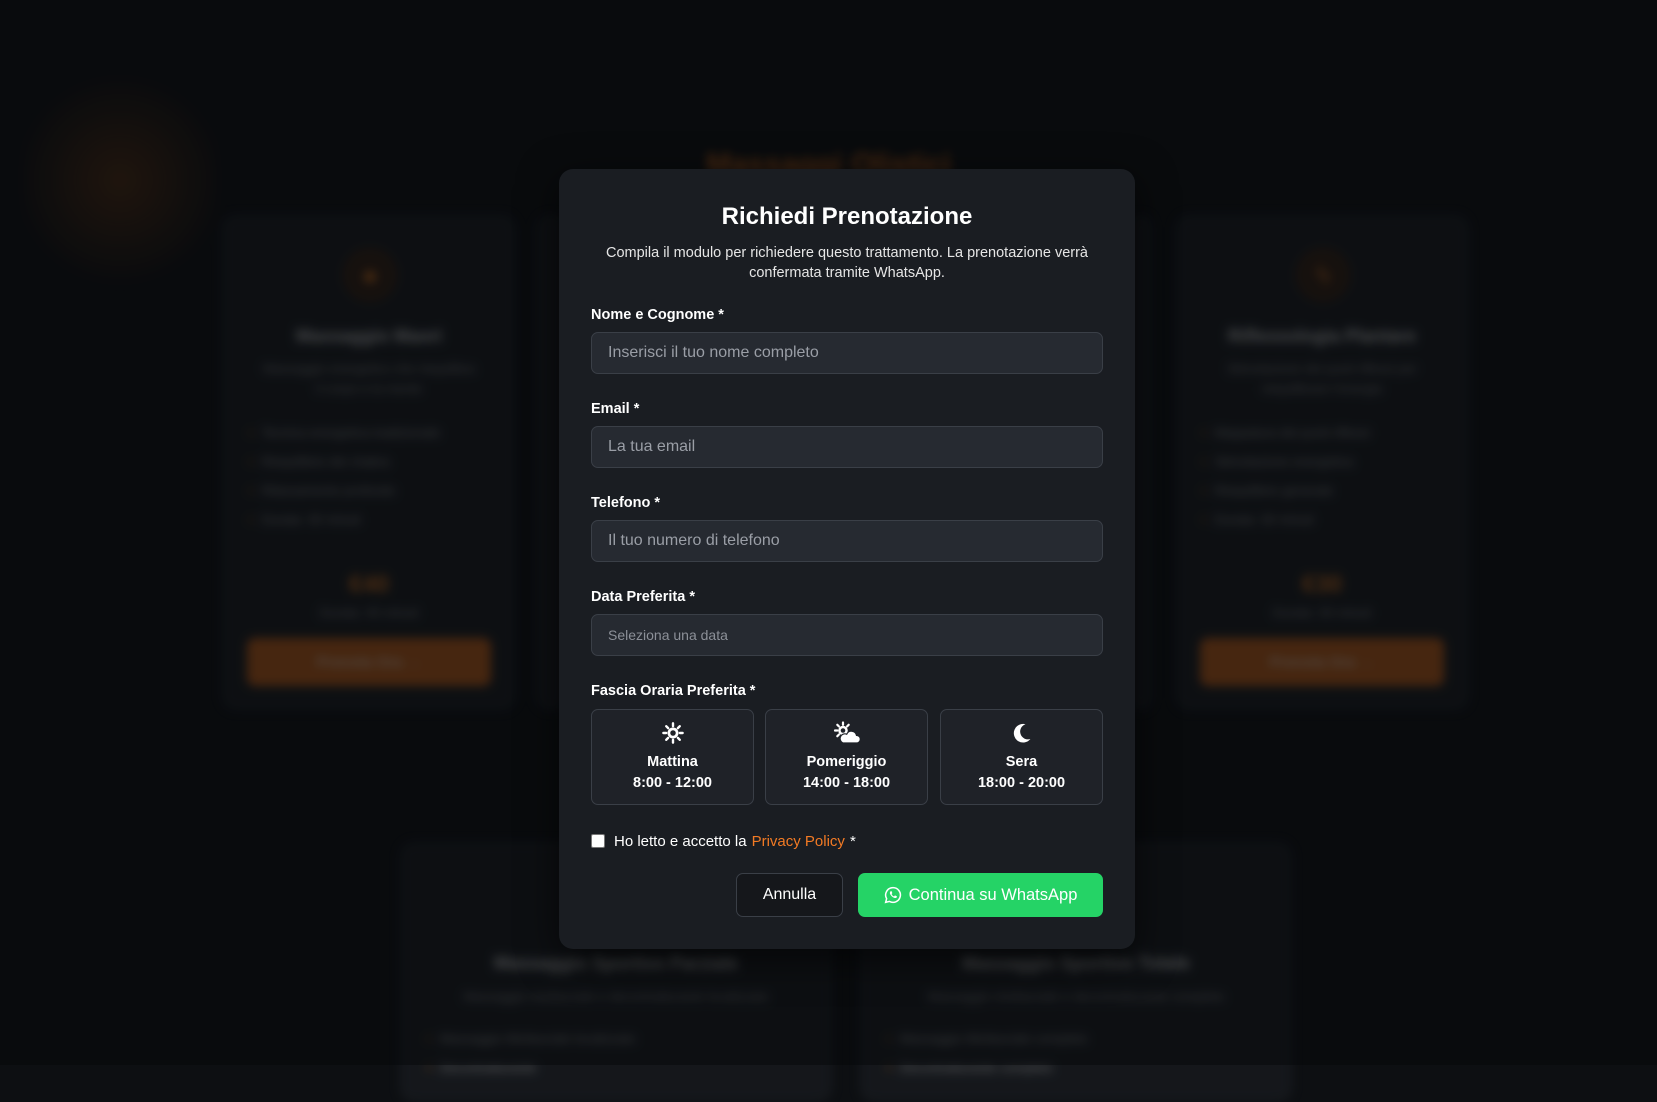  I want to click on time-slot-name: Sera, so click(1021, 762).